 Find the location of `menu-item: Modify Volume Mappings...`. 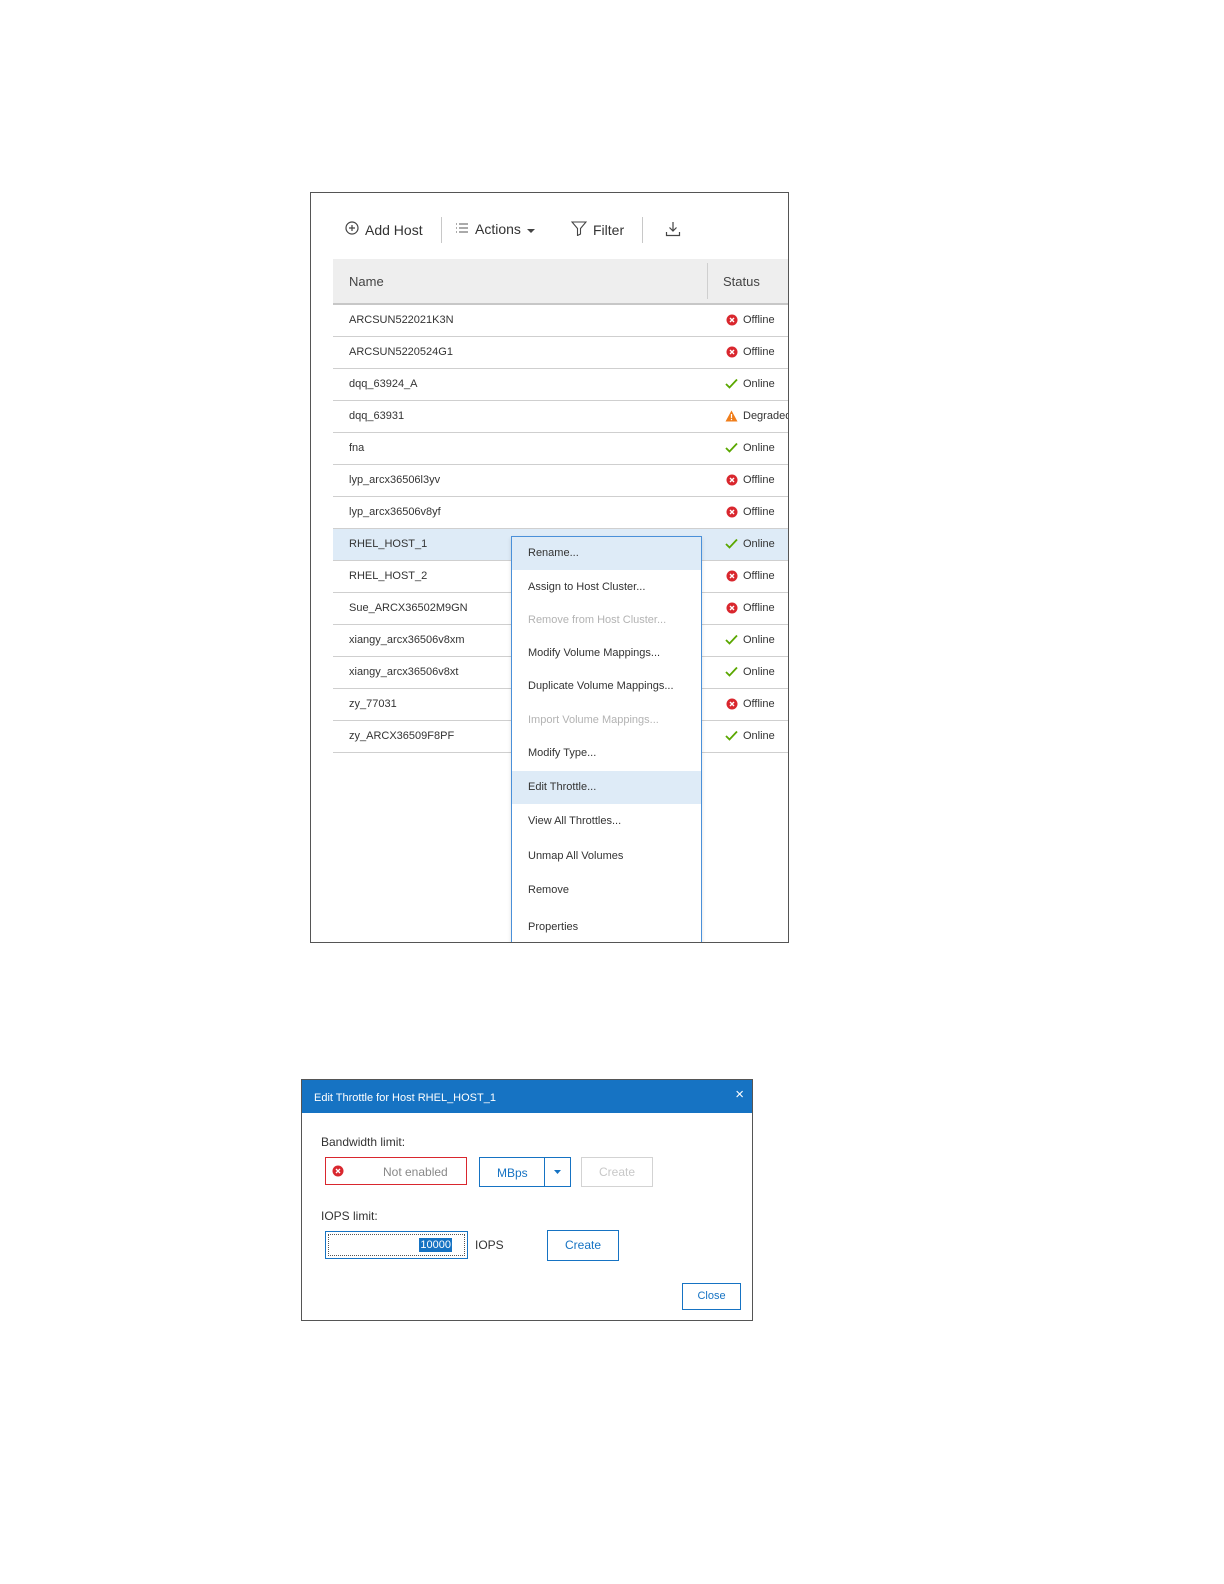

menu-item: Modify Volume Mappings... is located at coordinates (606, 653).